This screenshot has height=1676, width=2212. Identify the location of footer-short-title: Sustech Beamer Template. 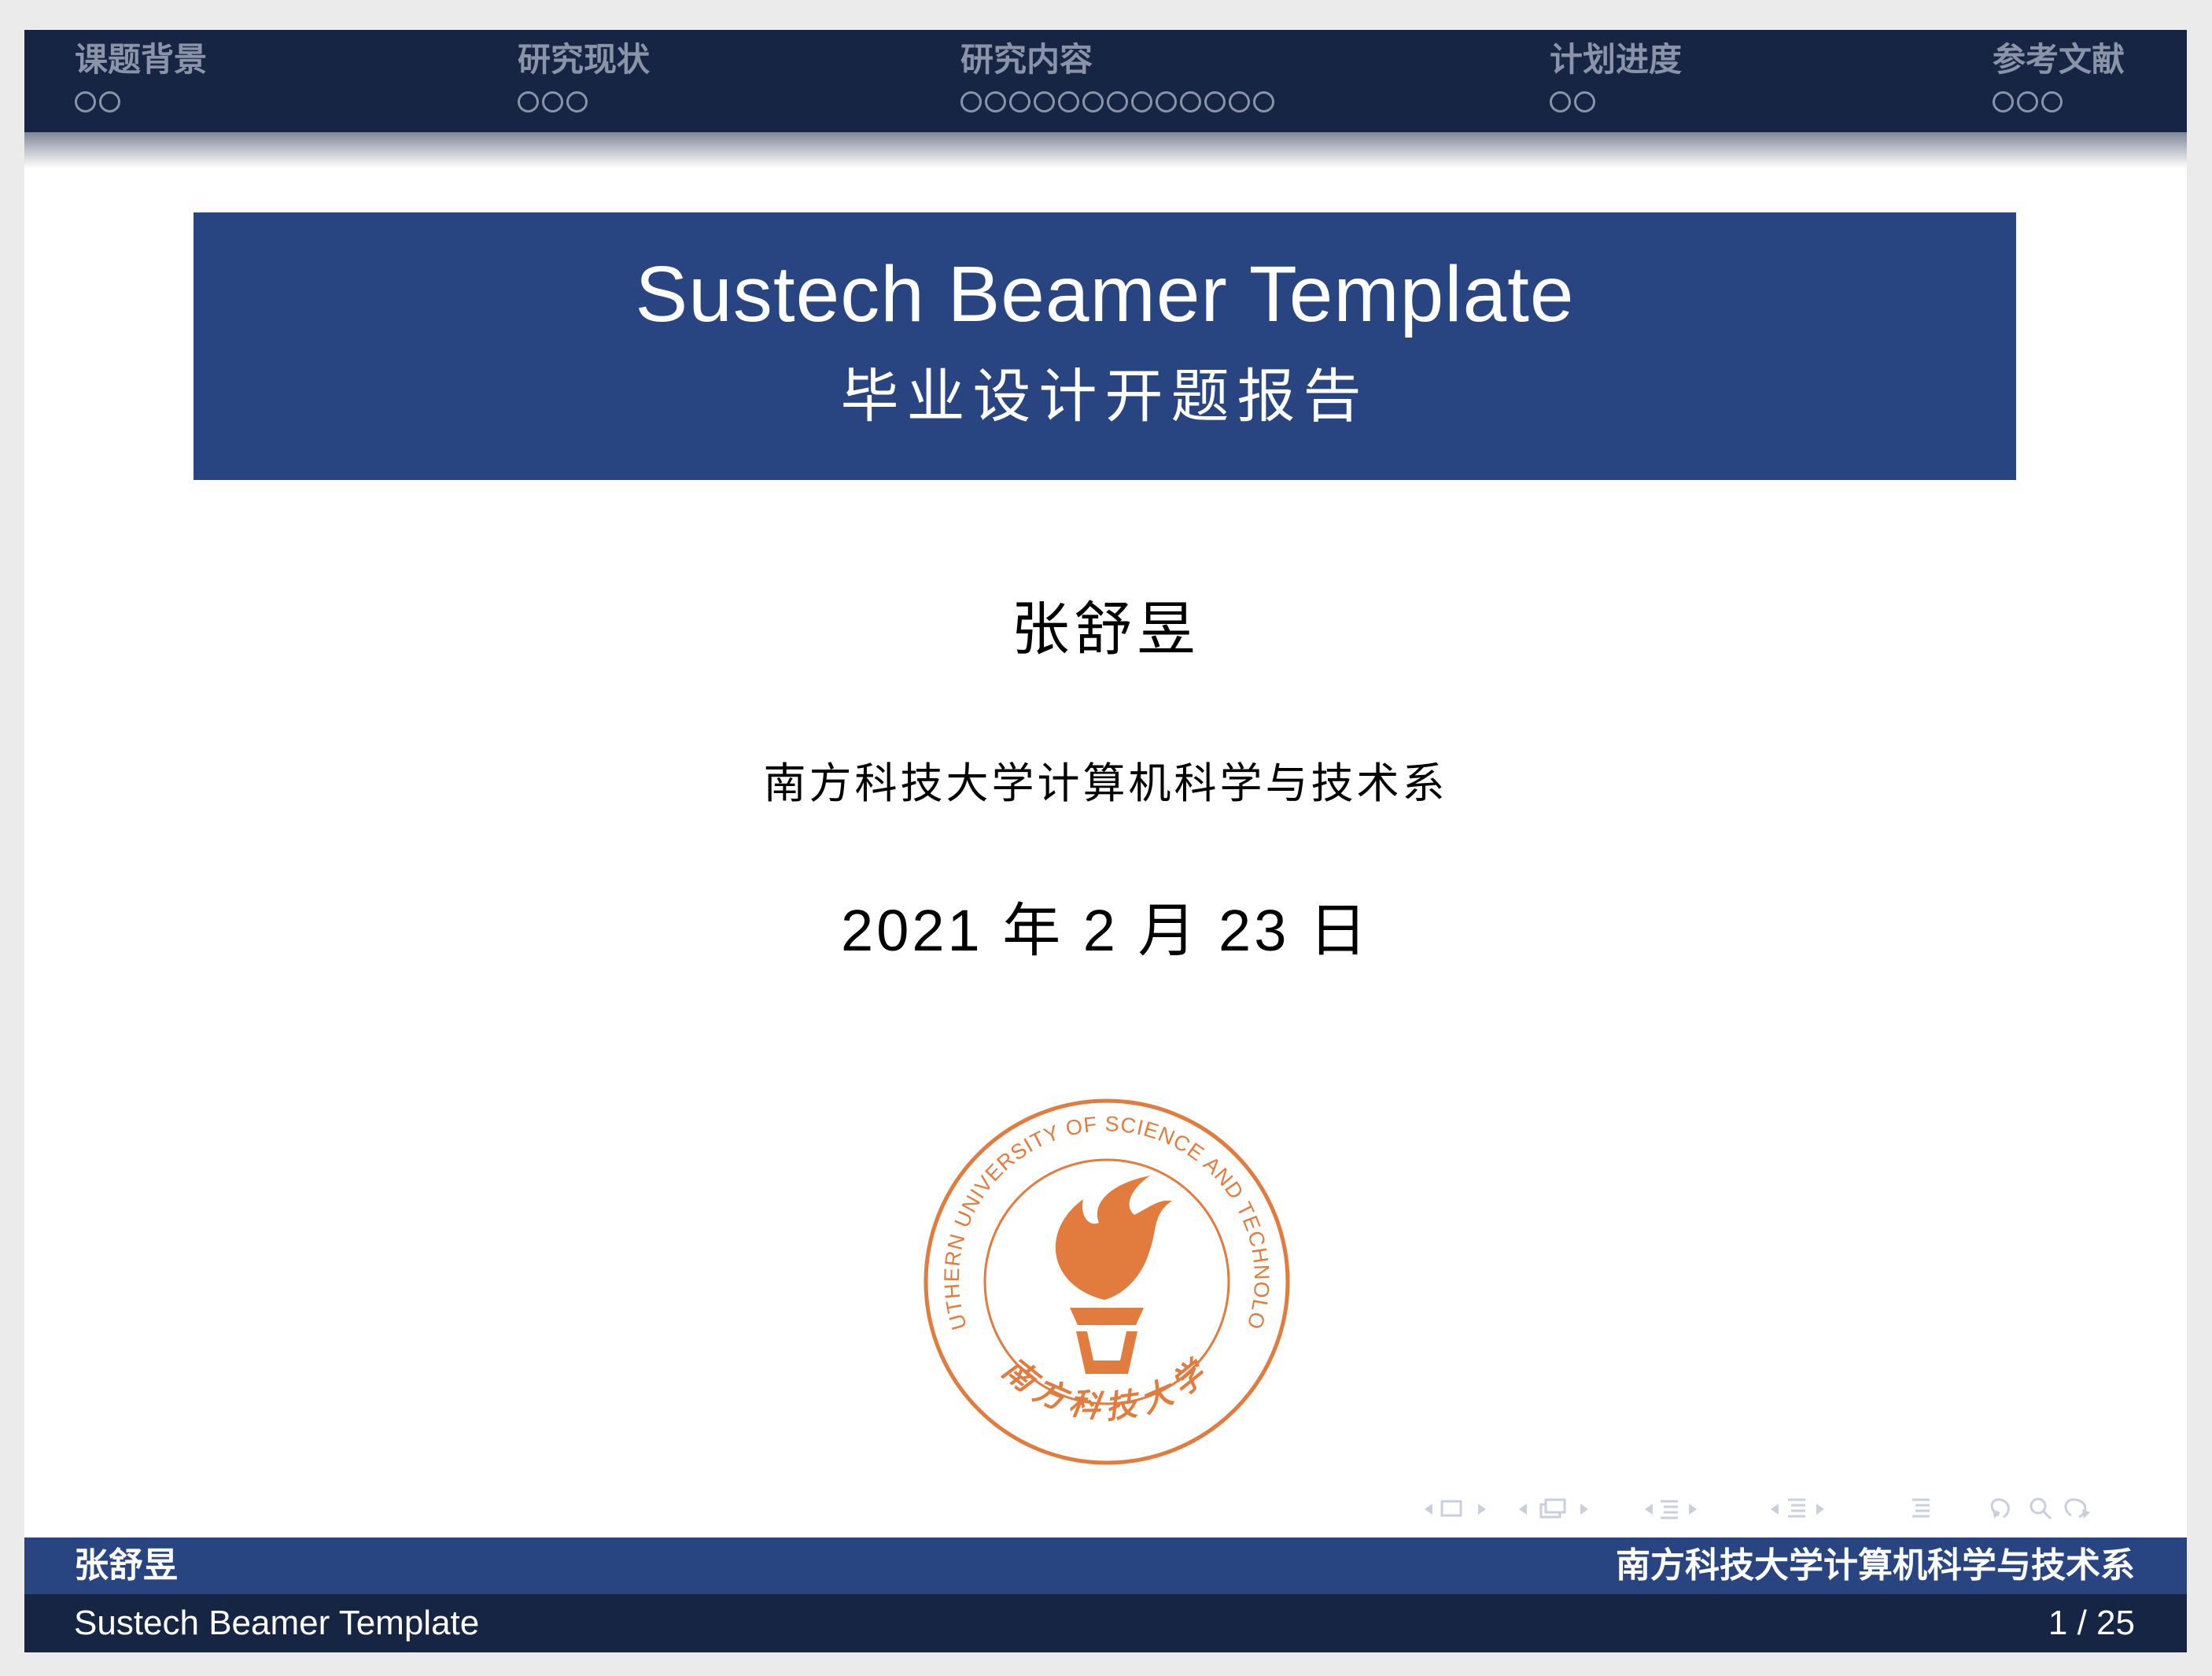
(277, 1623).